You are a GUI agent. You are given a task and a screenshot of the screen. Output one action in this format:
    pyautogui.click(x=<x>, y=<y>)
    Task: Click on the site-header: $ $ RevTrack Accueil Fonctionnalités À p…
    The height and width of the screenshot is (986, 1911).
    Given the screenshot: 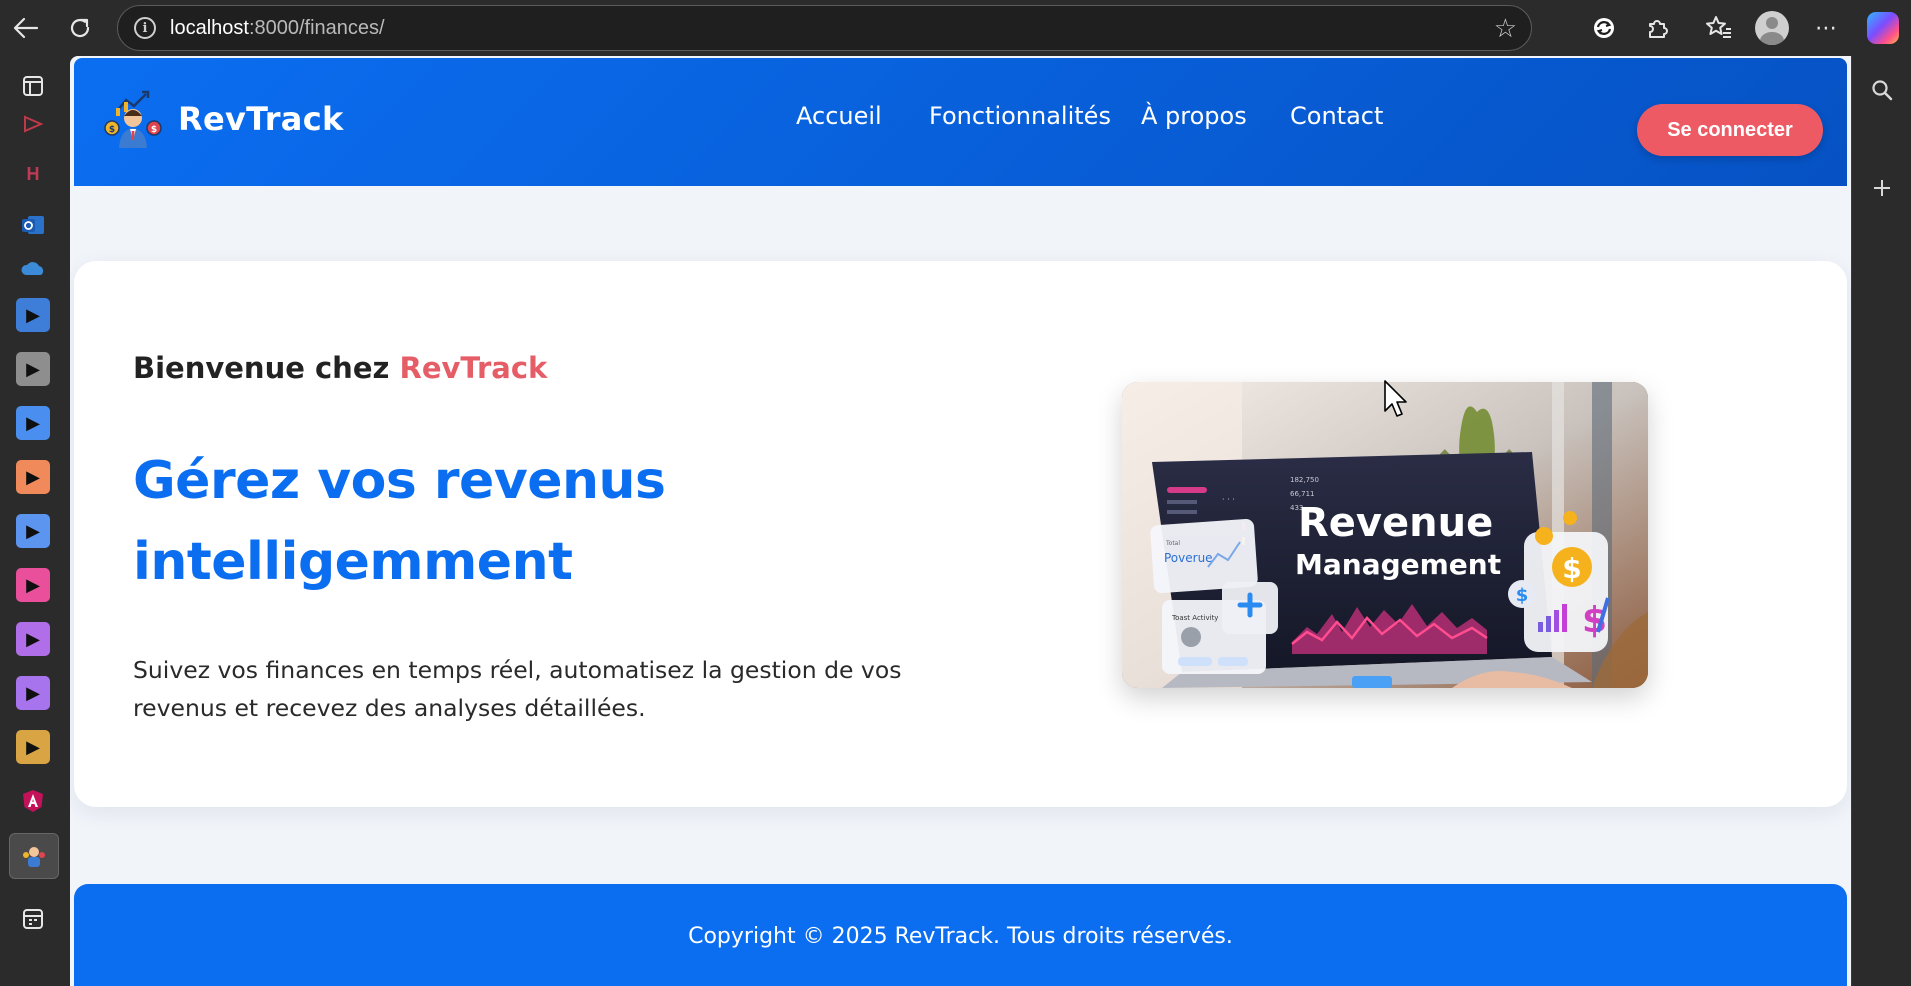 What is the action you would take?
    pyautogui.click(x=960, y=122)
    